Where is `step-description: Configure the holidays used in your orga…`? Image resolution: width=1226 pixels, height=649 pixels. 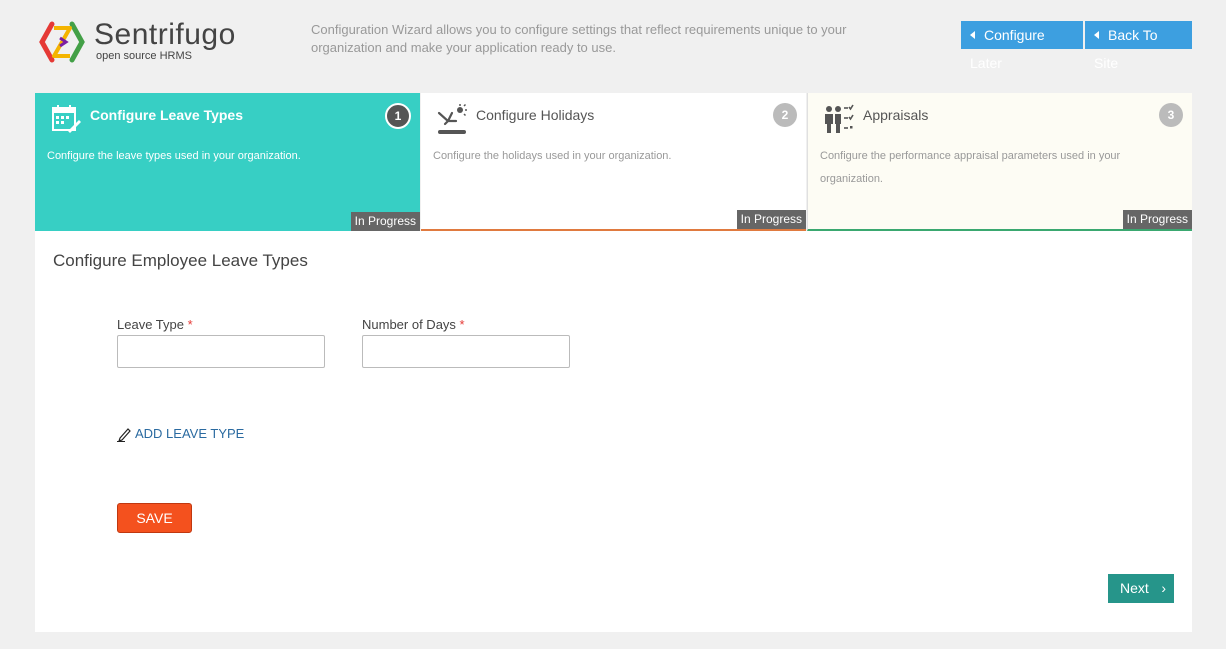
step-description: Configure the holidays used in your orga… is located at coordinates (552, 156).